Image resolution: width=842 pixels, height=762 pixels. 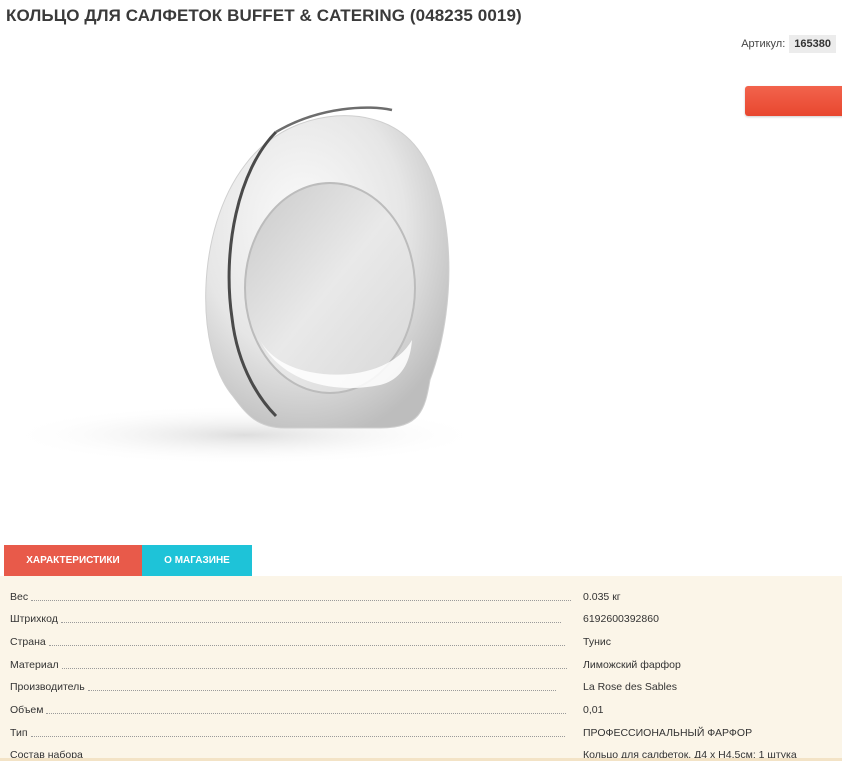 I want to click on spec-label: Материал, so click(x=34, y=665).